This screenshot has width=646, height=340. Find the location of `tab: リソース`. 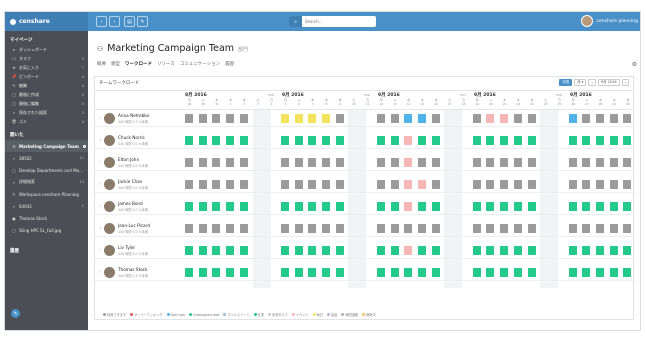

tab: リソース is located at coordinates (166, 64).